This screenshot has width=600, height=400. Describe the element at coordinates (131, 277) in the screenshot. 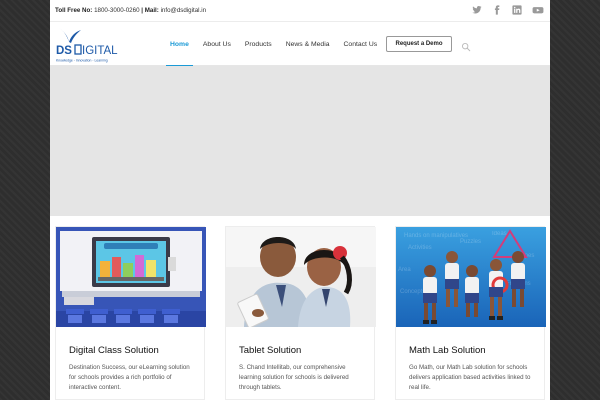

I see `digital-class-image` at that location.